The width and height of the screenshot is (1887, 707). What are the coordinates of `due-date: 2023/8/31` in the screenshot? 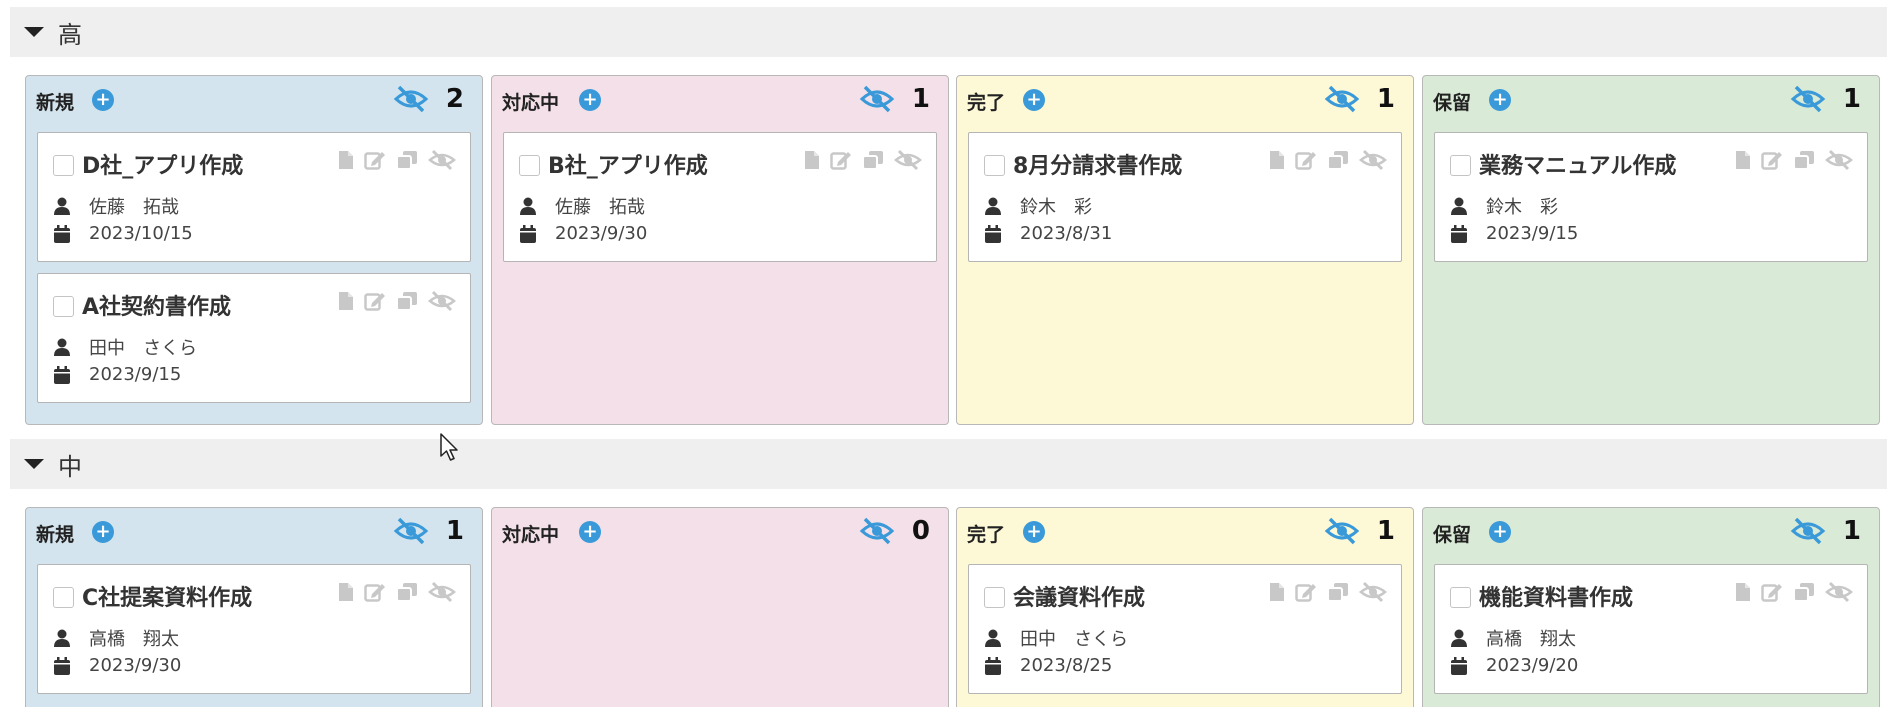 It's located at (1066, 233).